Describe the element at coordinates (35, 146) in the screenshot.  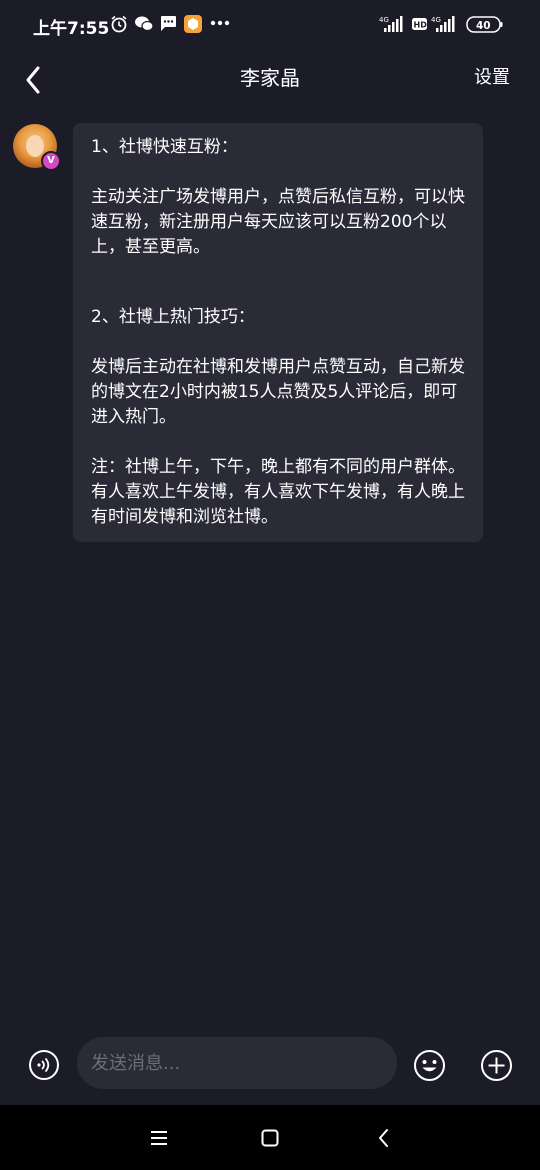
I see `avatar-face` at that location.